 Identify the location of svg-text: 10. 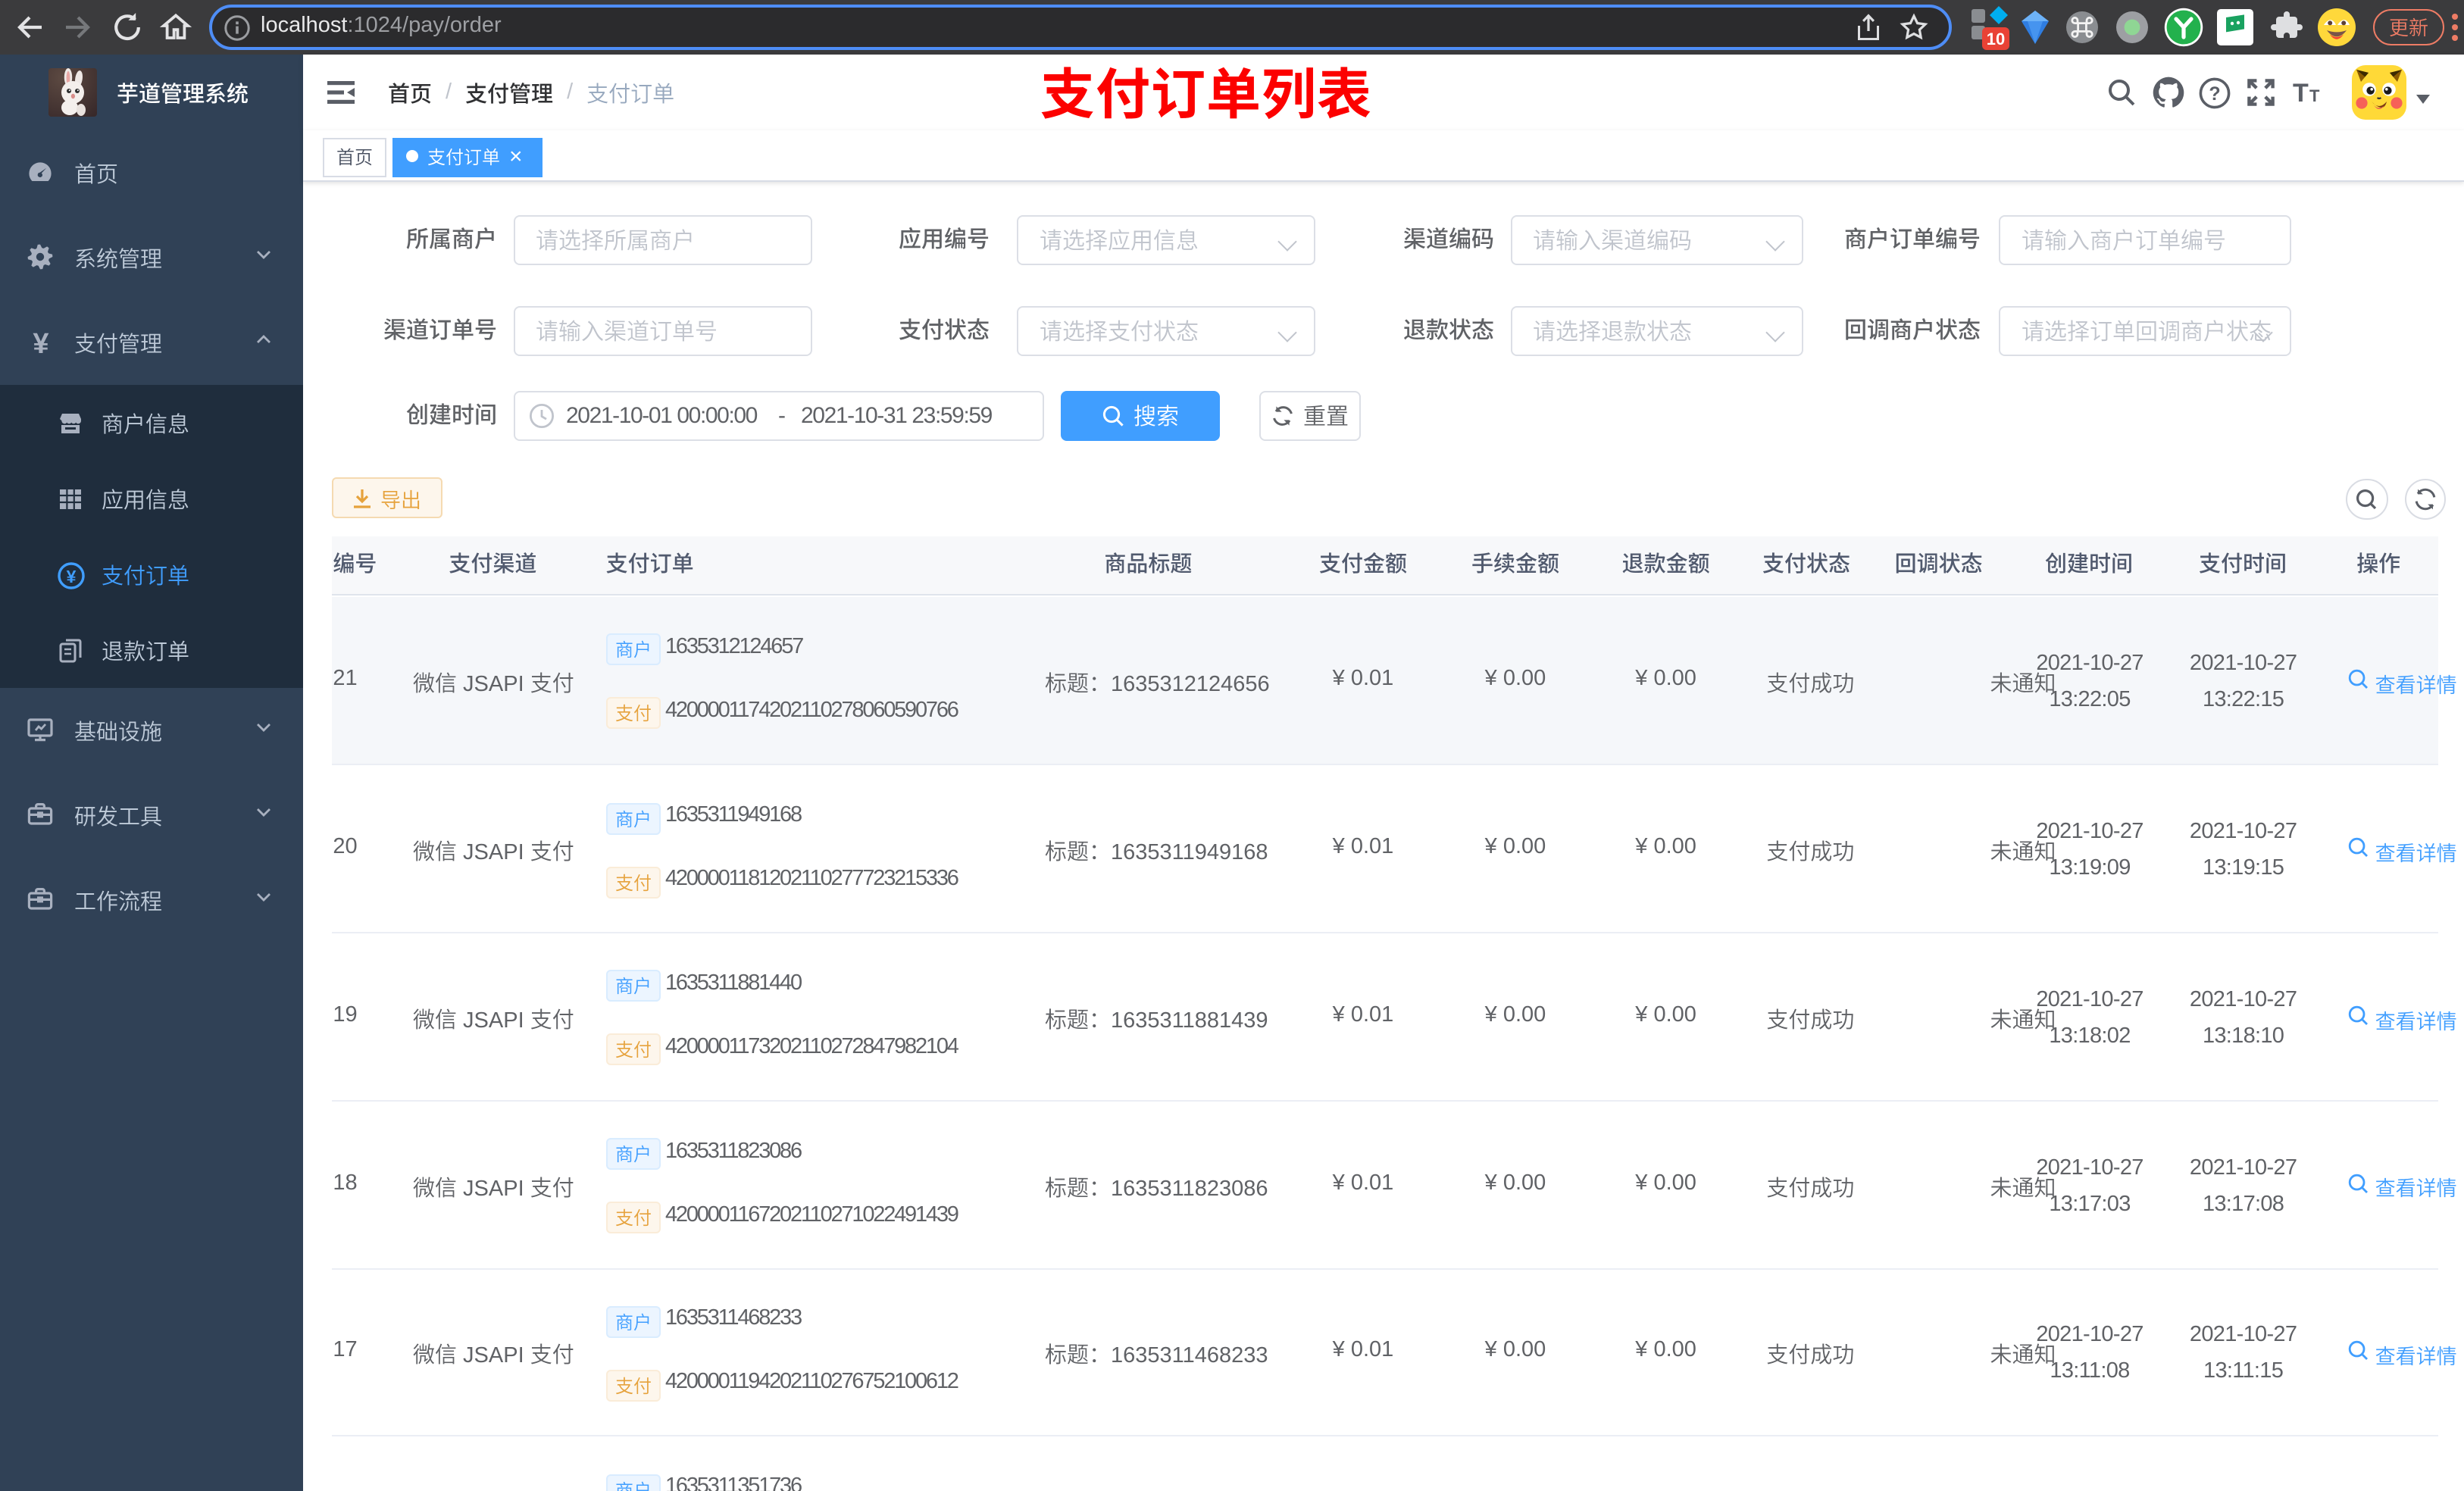
(1996, 39).